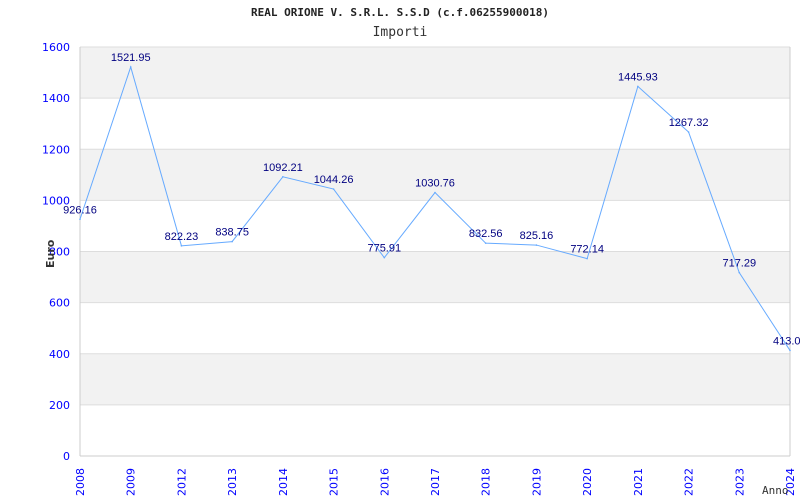 The height and width of the screenshot is (500, 800). I want to click on data-label: 926.16, so click(80, 210).